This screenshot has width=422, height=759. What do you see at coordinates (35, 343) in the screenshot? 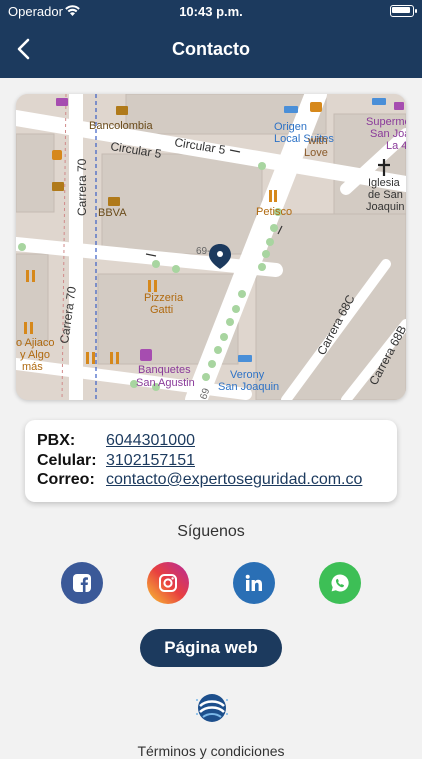
I see `map-label-ajiaco-1: o Ajiaco` at bounding box center [35, 343].